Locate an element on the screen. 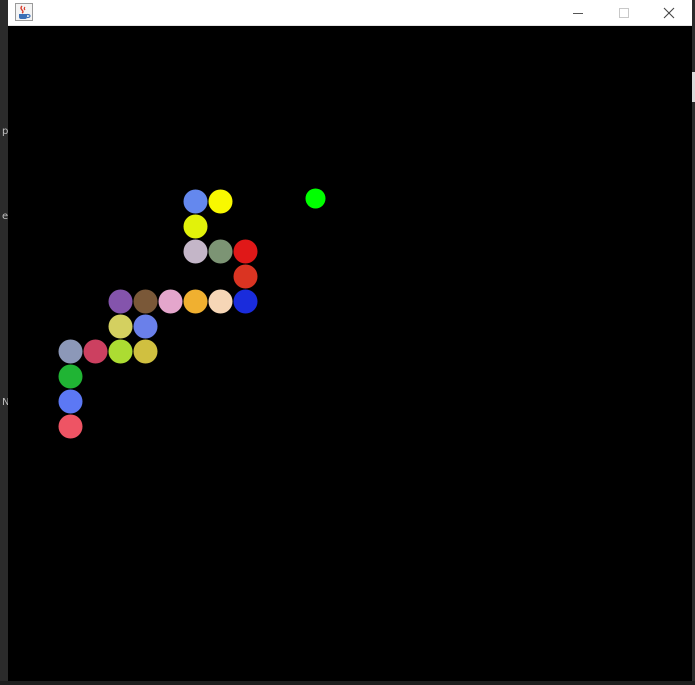 This screenshot has height=685, width=695. minimize-button is located at coordinates (578, 12).